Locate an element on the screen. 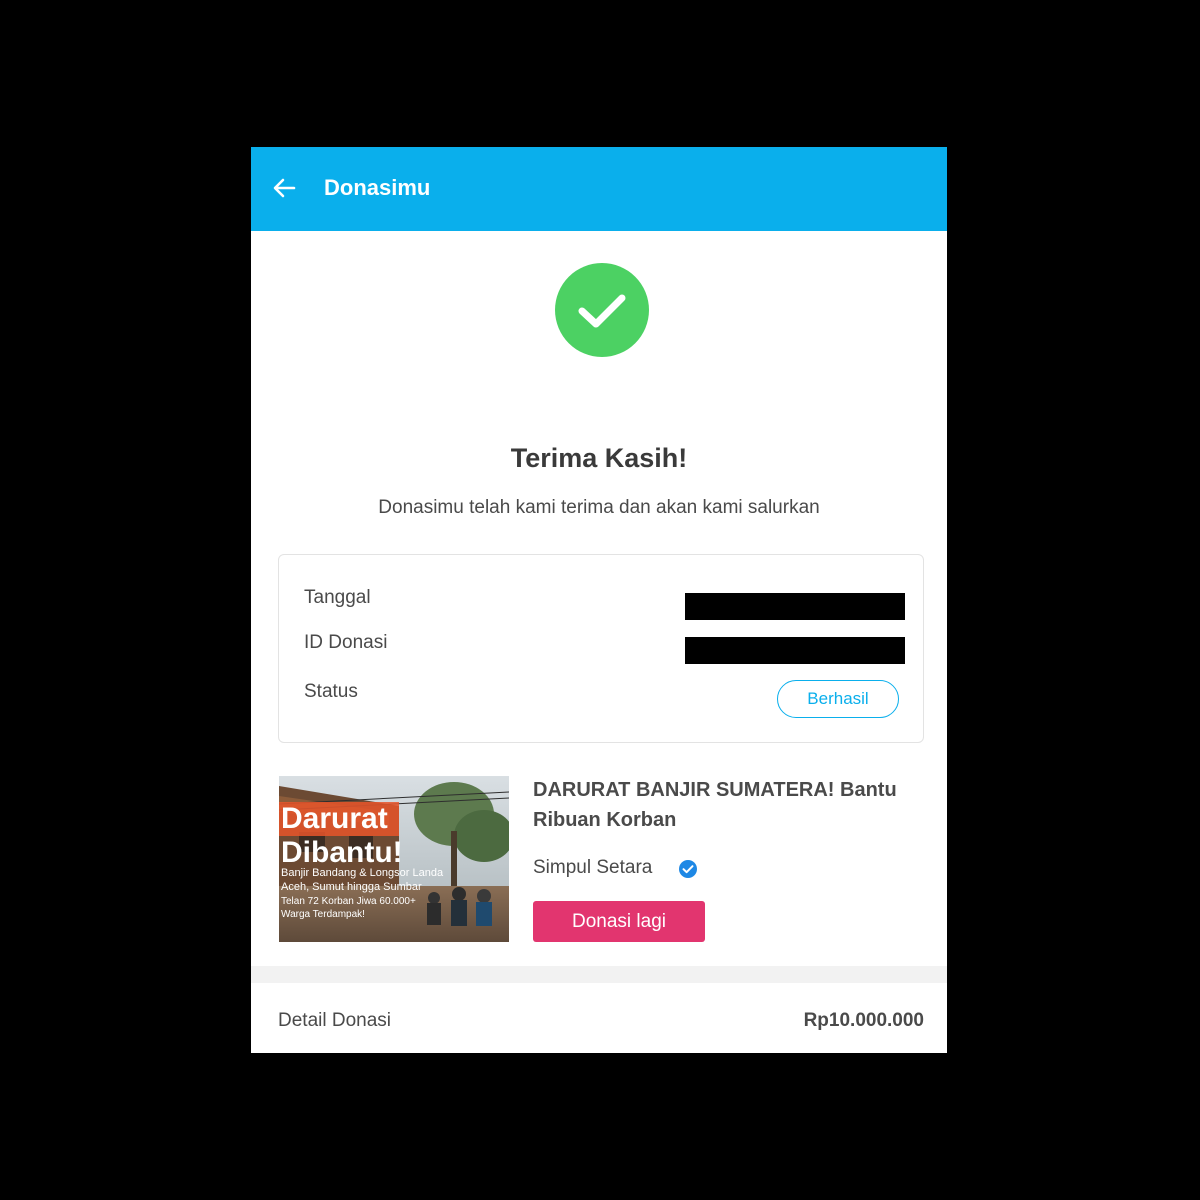 The height and width of the screenshot is (1200, 1200). check-circle-icon is located at coordinates (602, 310).